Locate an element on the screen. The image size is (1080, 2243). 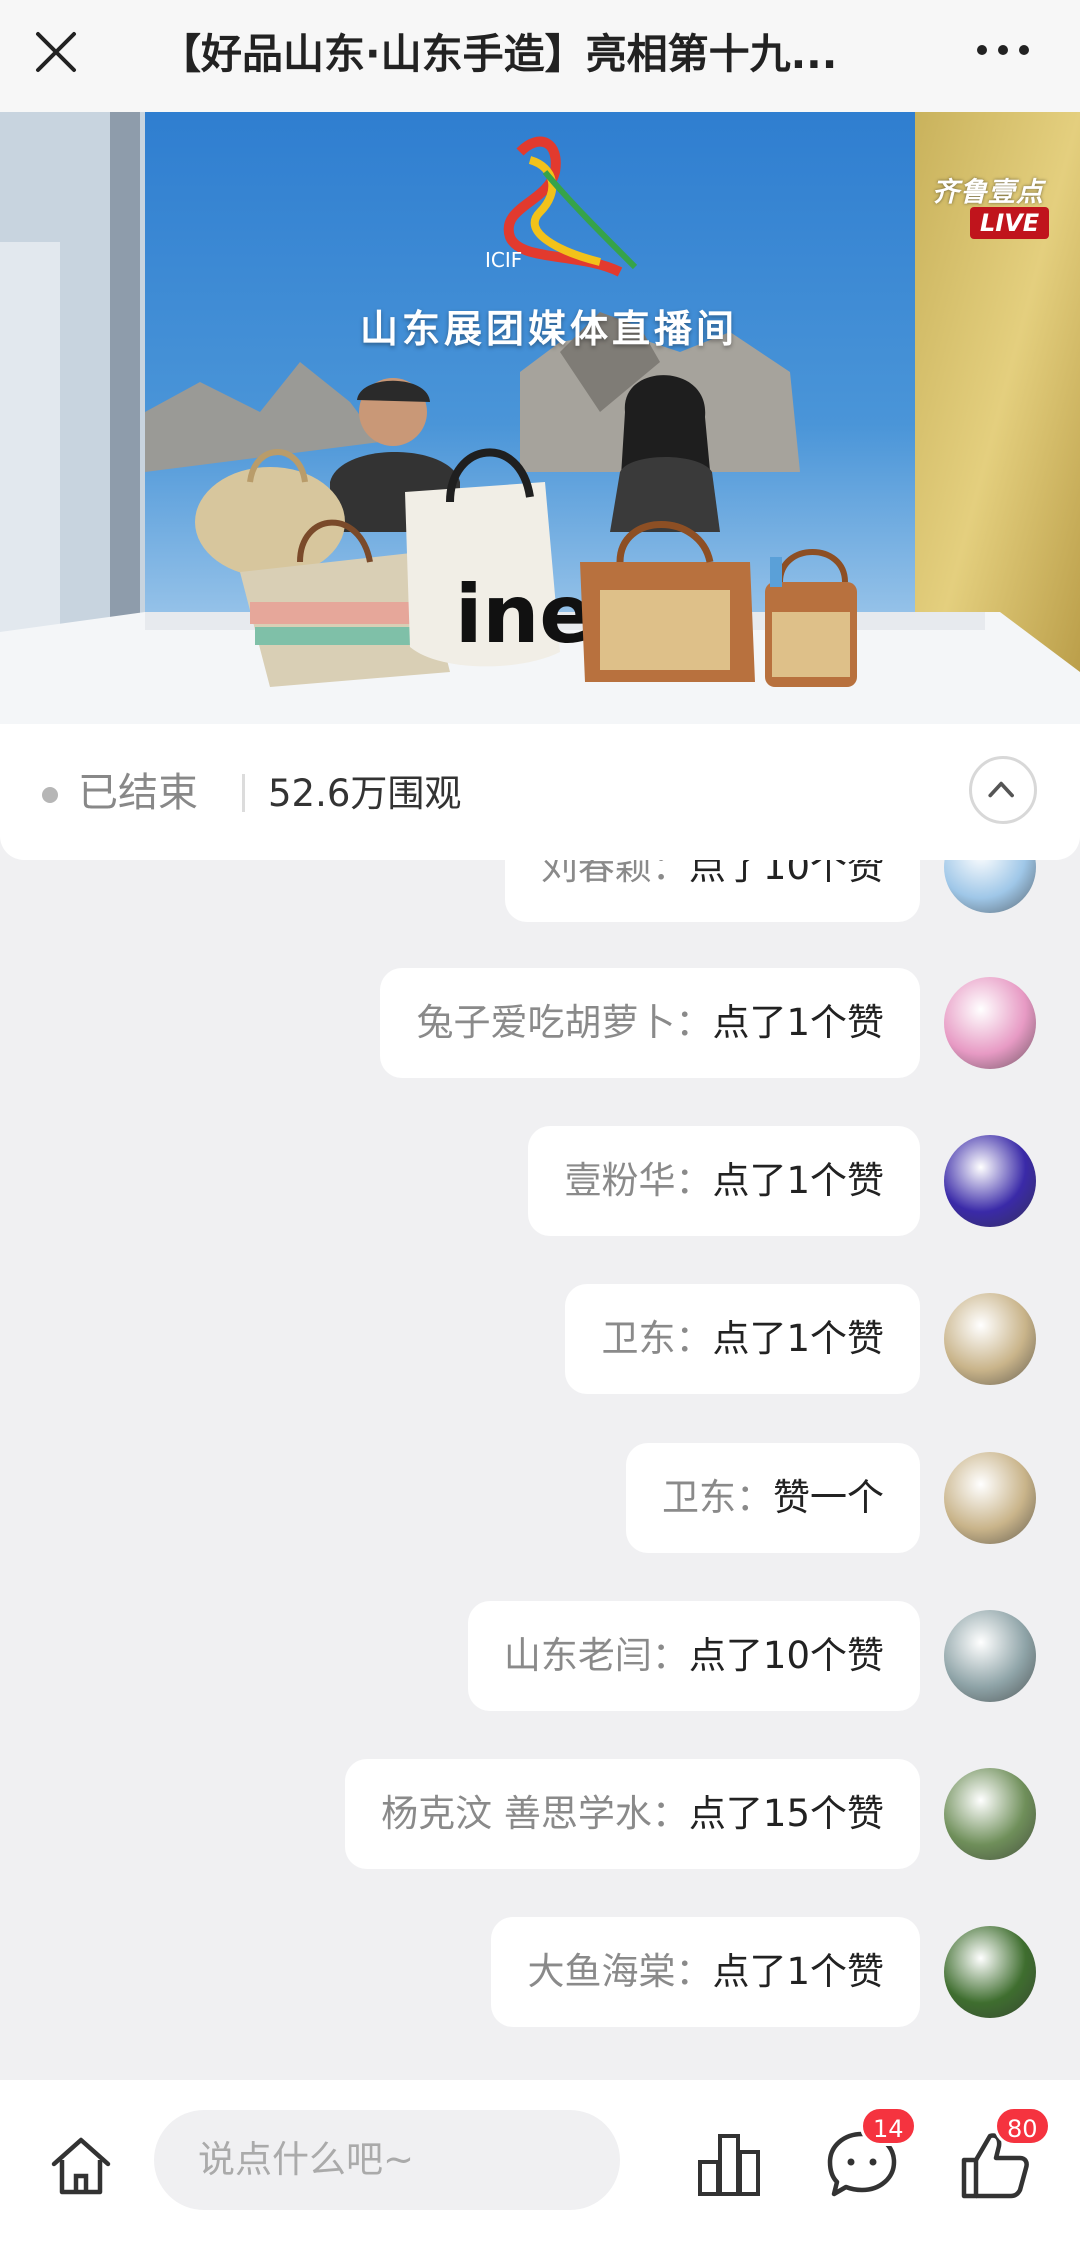
comment-bubble: 卫东：赞一个 is located at coordinates (773, 1498).